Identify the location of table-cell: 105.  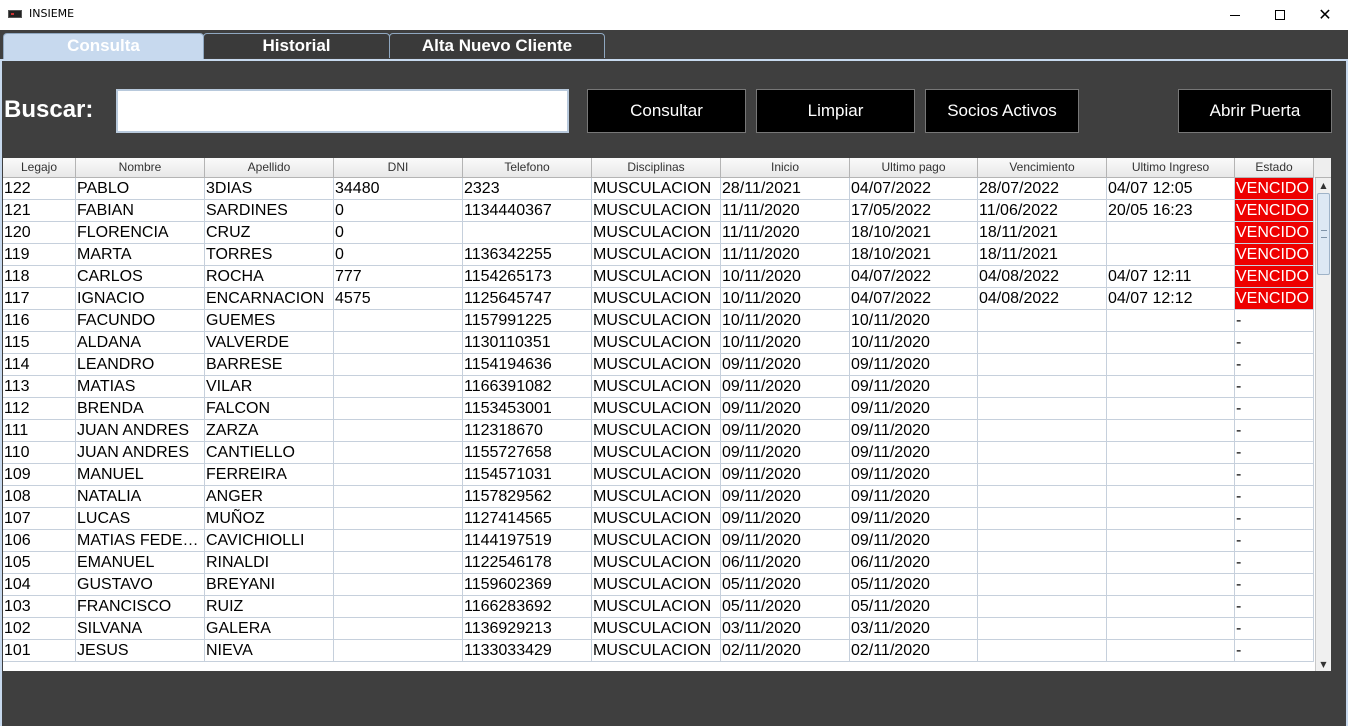
(39, 563).